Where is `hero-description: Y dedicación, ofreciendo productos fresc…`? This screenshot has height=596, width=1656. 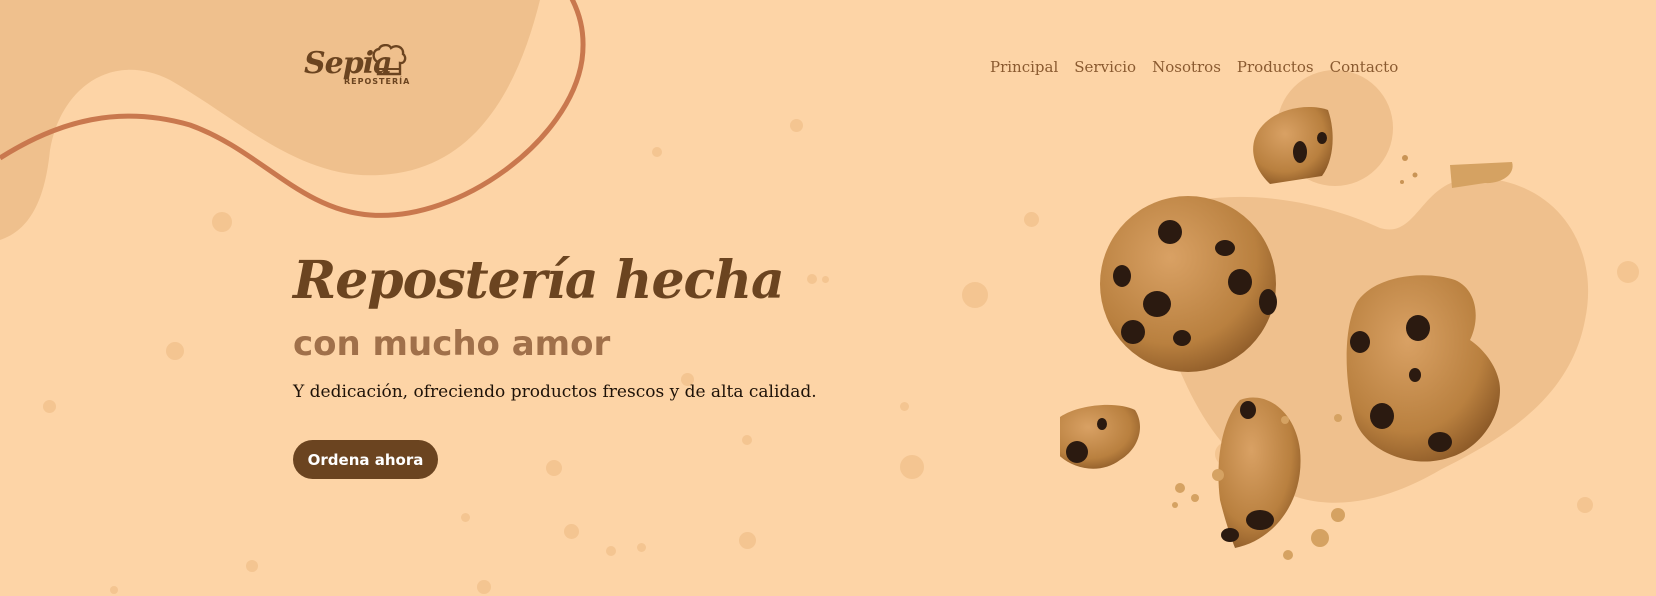
hero-description: Y dedicación, ofreciendo productos fresc… is located at coordinates (555, 392).